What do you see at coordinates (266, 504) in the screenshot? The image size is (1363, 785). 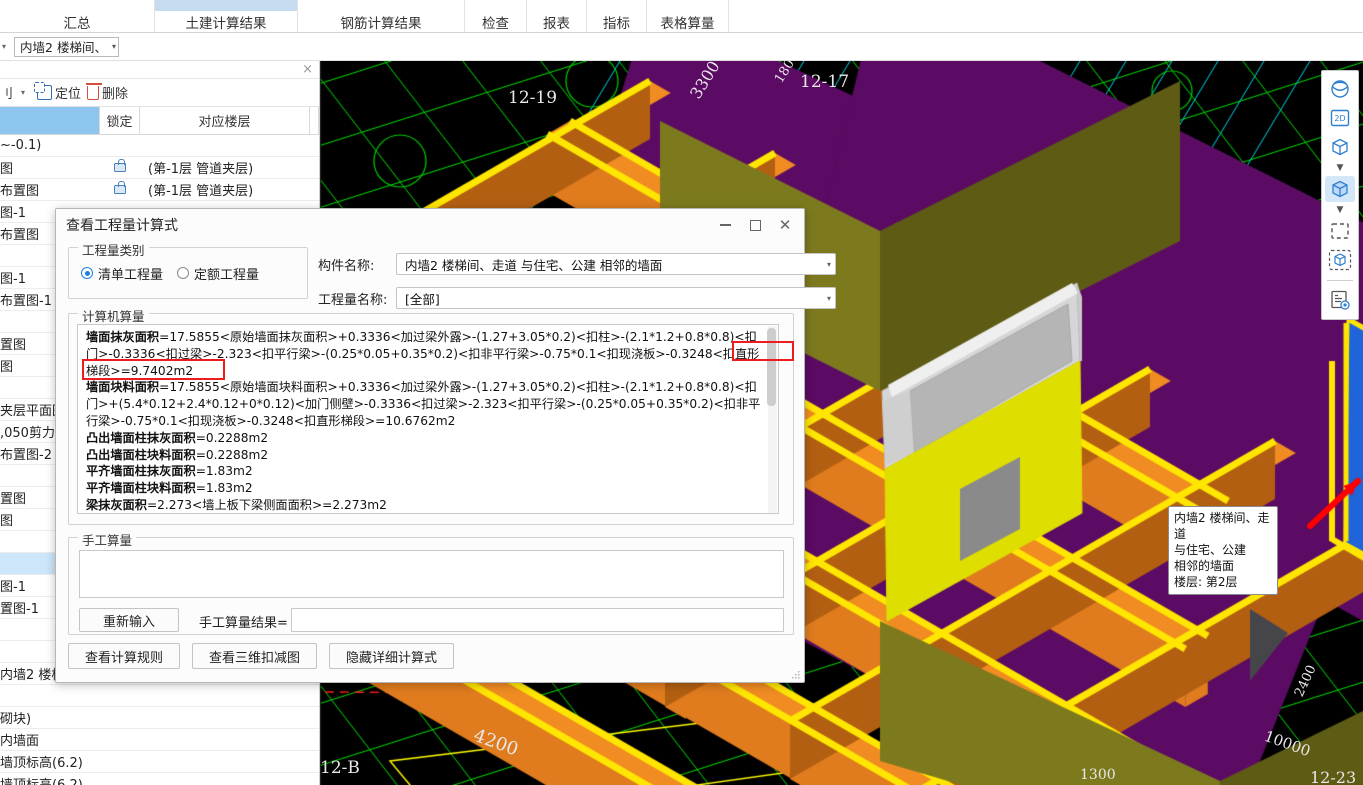 I see `calc-formula-expression: =2.273<墙上板下梁侧面面积>=2.273m2` at bounding box center [266, 504].